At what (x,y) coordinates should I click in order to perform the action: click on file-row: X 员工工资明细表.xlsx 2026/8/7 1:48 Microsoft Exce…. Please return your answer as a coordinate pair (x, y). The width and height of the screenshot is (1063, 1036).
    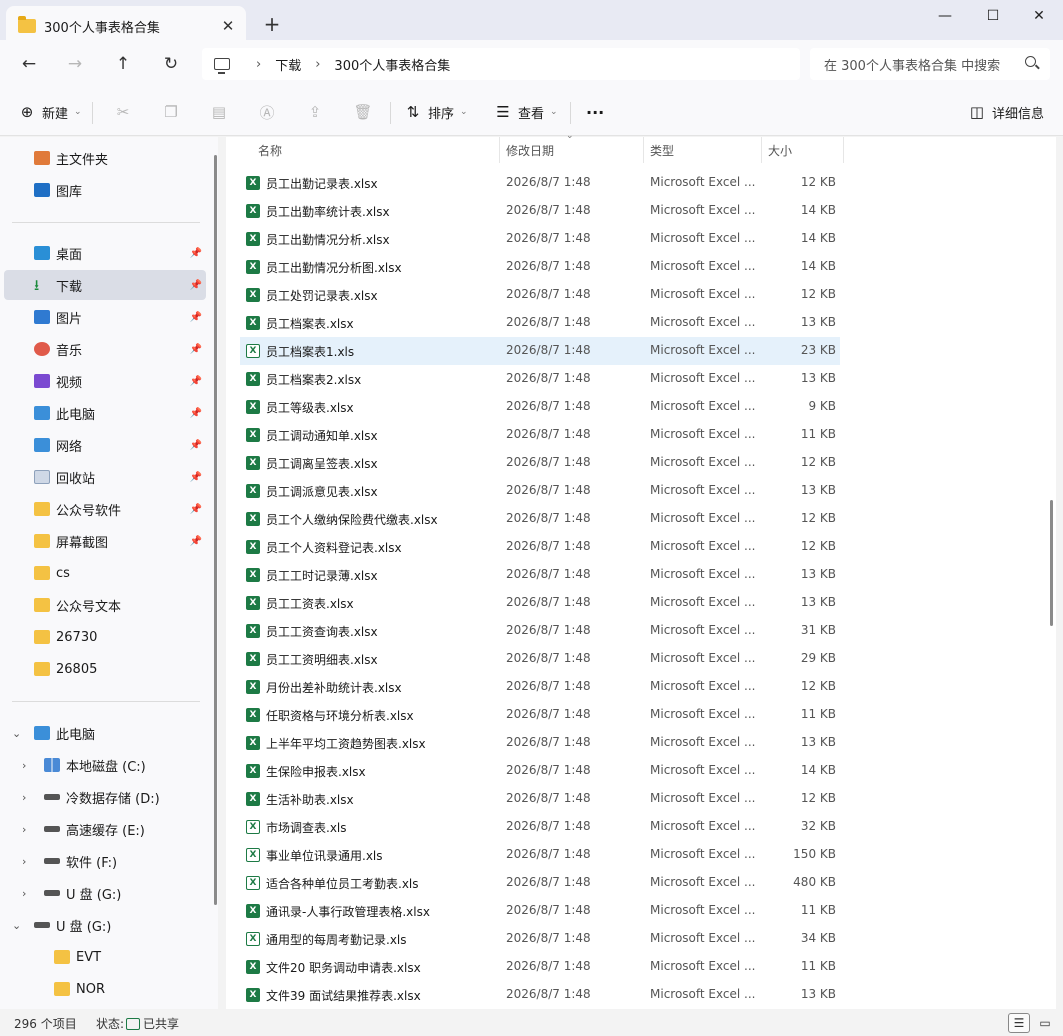
    Looking at the image, I should click on (540, 659).